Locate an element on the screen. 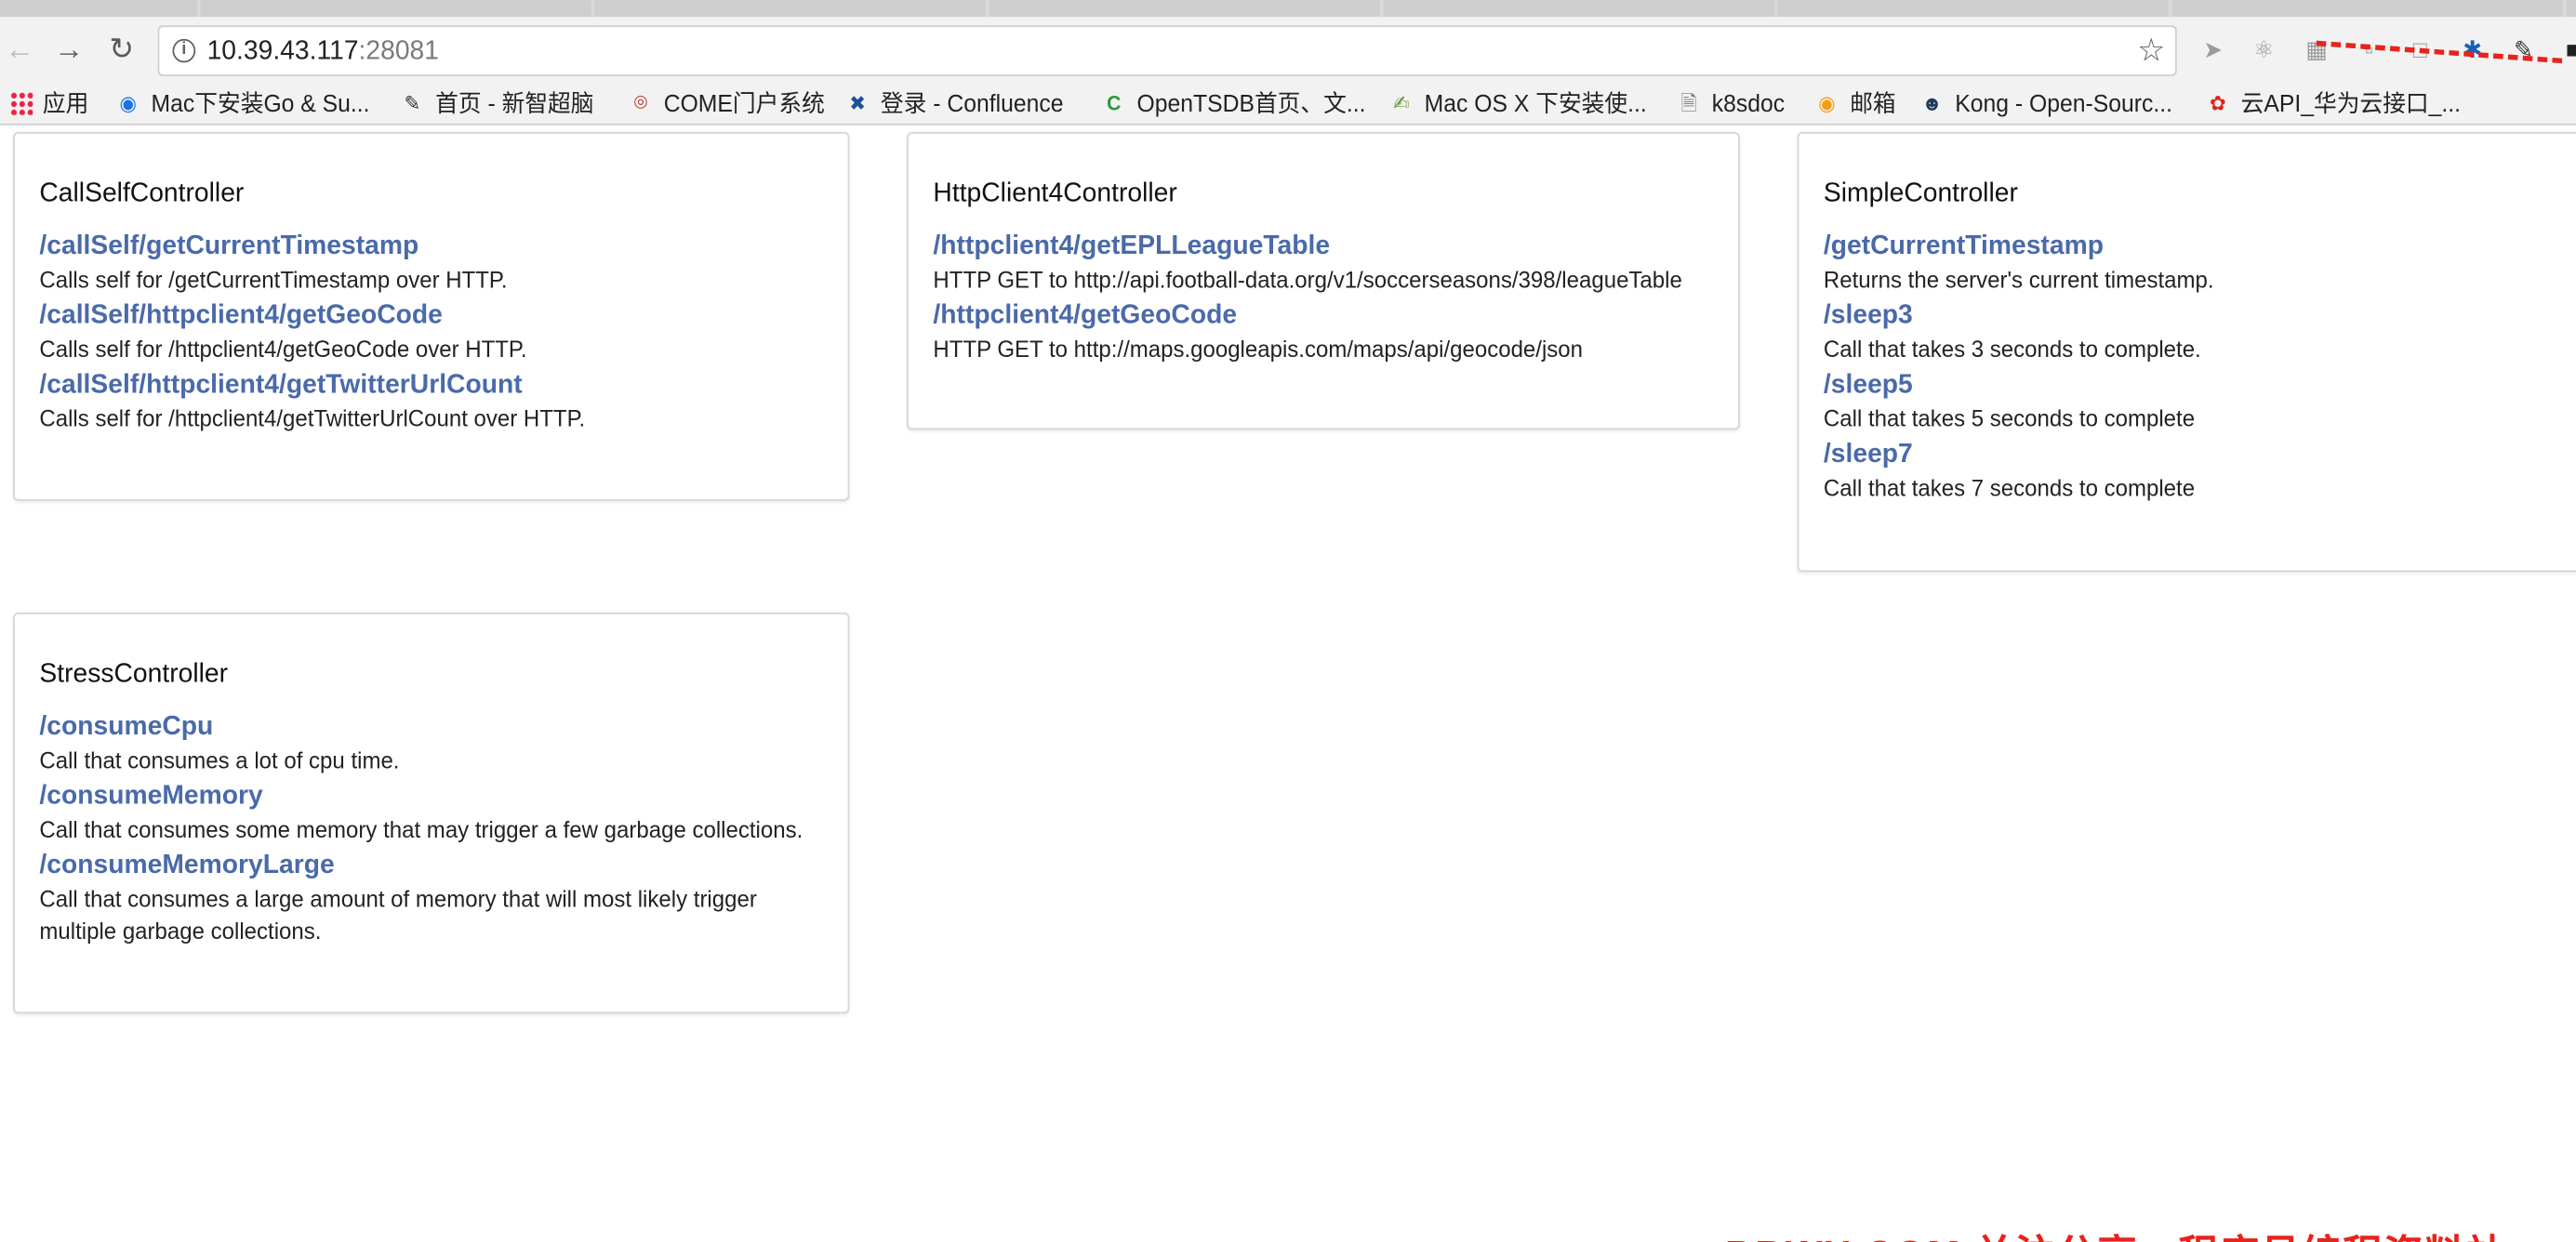 Image resolution: width=2576 pixels, height=1242 pixels. globe-icon: ◎ is located at coordinates (640, 102).